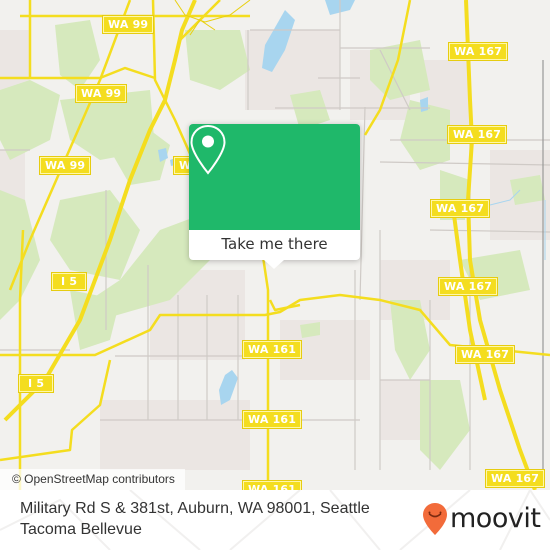 This screenshot has width=550, height=550. I want to click on map-pin-icon, so click(208, 149).